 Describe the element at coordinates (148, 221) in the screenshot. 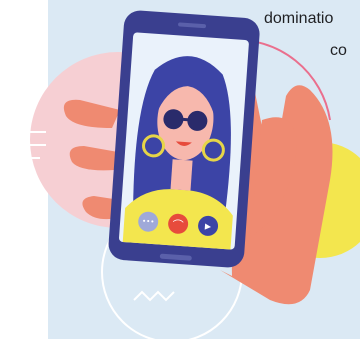

I see `more-dots-icon: •••` at that location.